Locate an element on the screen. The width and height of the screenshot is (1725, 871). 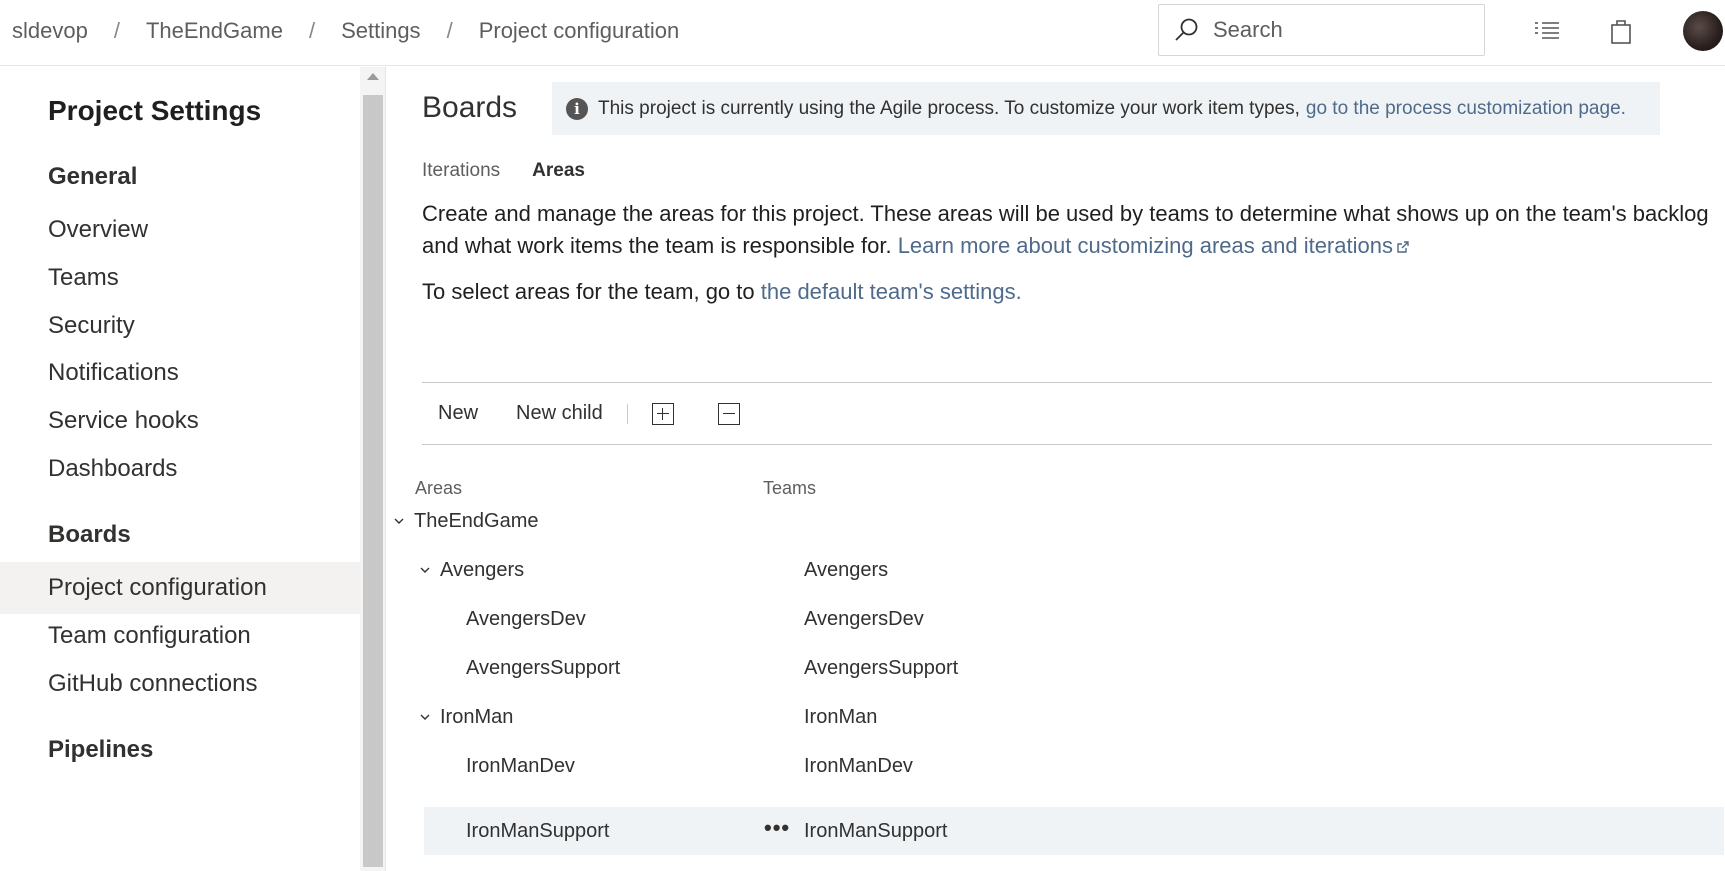
area-name: AvengersDev is located at coordinates (526, 618).